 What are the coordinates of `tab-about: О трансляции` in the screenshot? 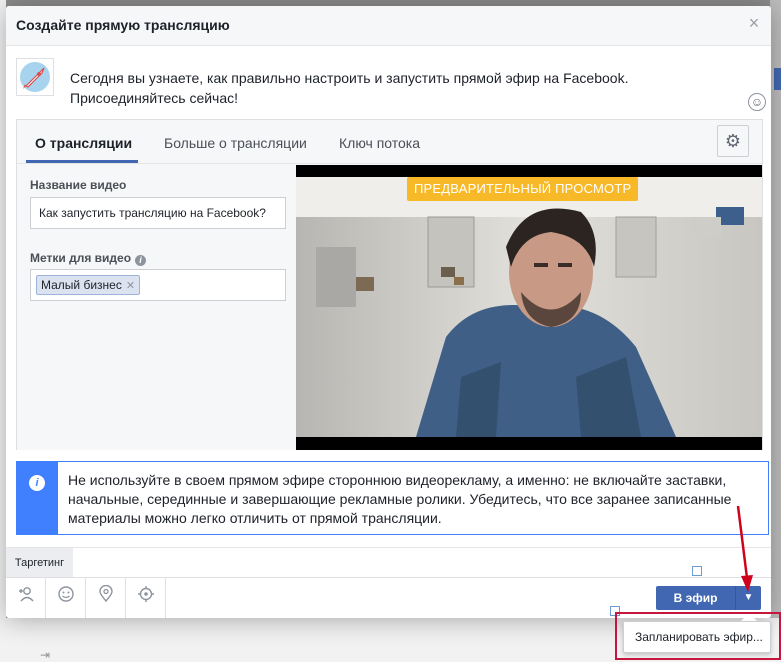 It's located at (83, 143).